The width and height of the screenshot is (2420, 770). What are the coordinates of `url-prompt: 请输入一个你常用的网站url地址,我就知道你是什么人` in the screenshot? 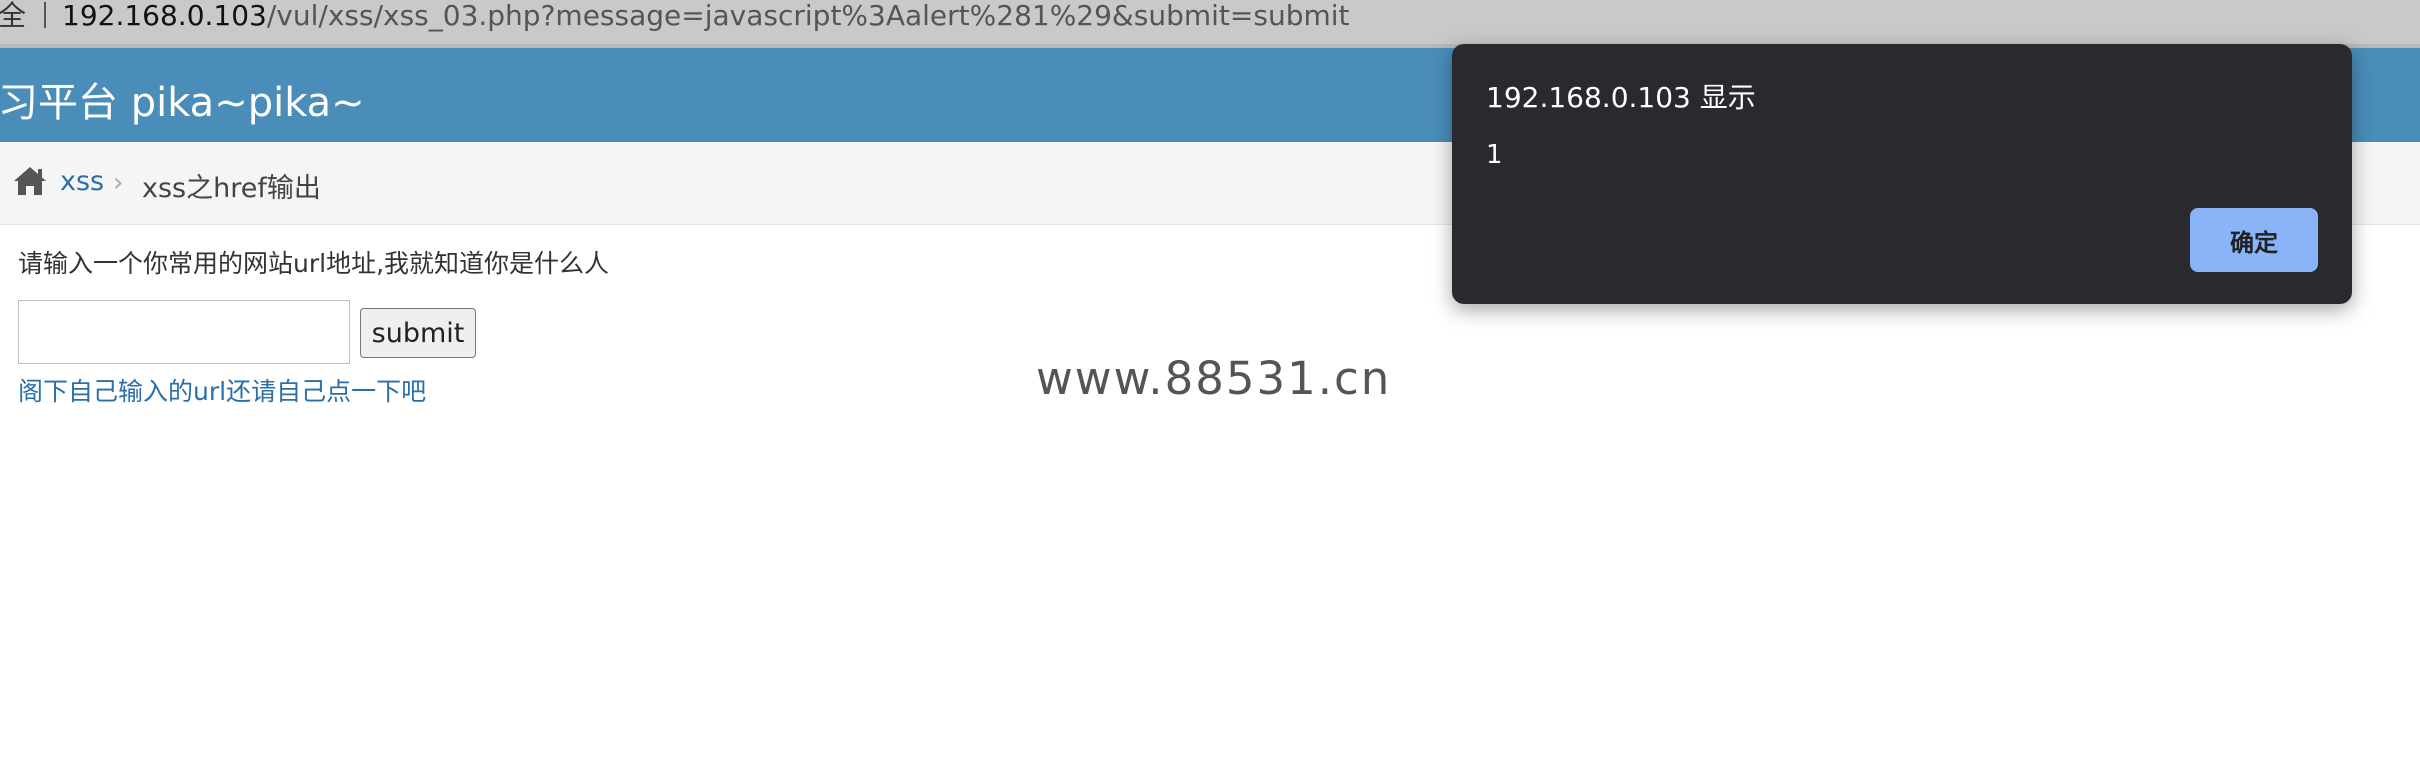 It's located at (314, 263).